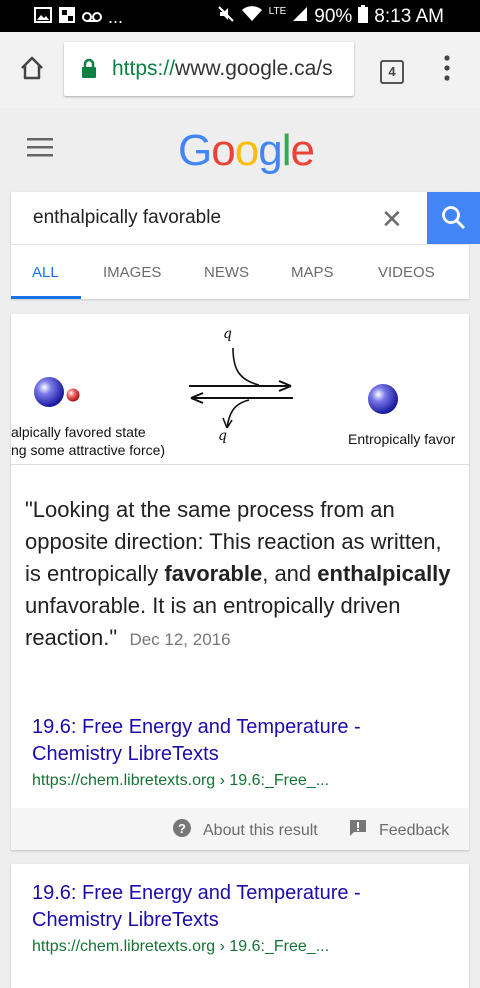 Image resolution: width=480 pixels, height=988 pixels. What do you see at coordinates (89, 68) in the screenshot?
I see `lock-icon` at bounding box center [89, 68].